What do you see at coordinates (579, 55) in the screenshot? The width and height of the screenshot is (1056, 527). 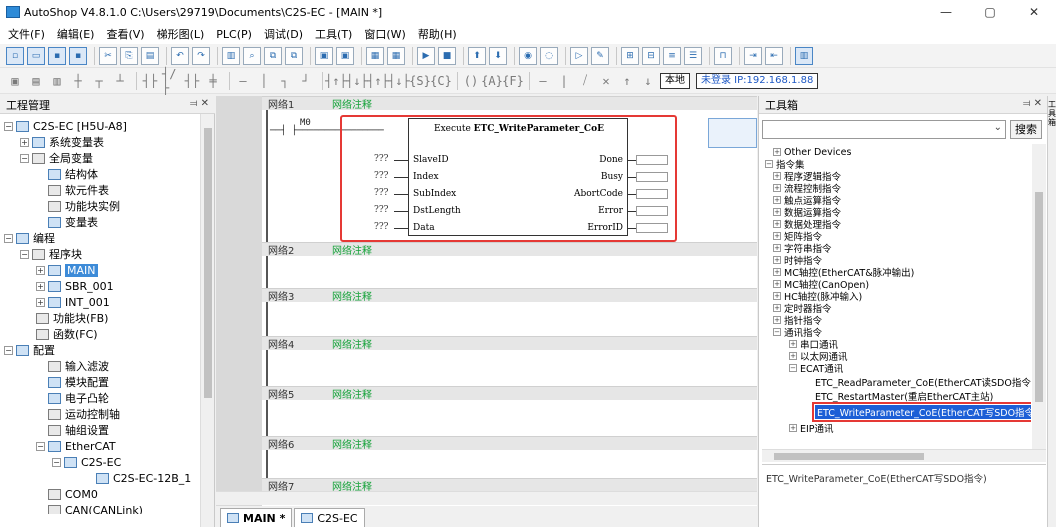 I see `forward-icon: ▷` at bounding box center [579, 55].